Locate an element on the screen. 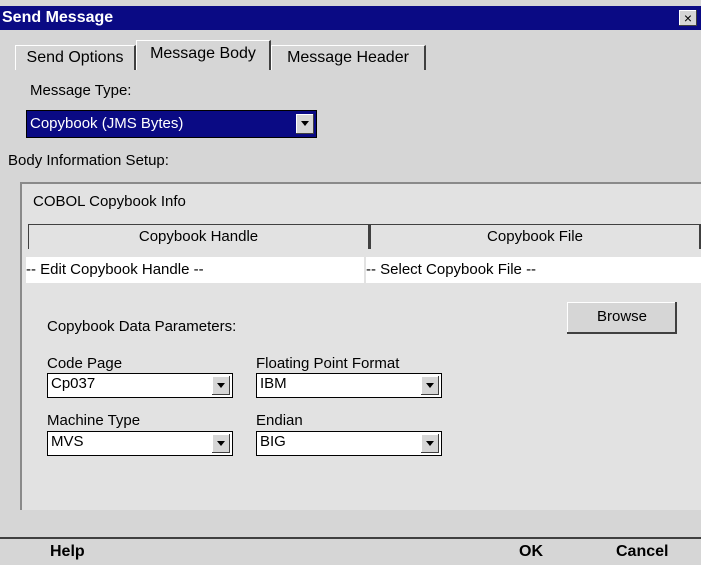 The image size is (701, 565). code-page-value: Cp037 is located at coordinates (73, 383).